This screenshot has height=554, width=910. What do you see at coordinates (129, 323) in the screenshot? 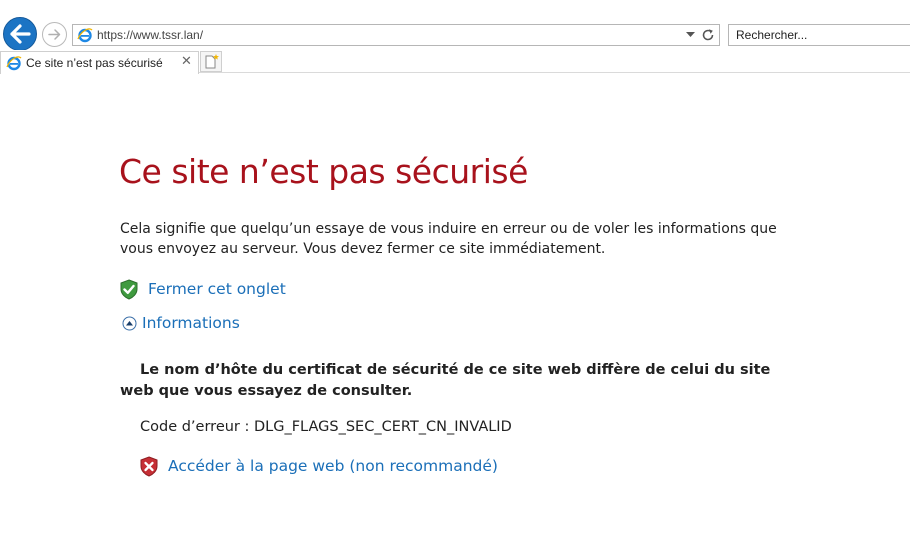
I see `collapse-arrow-icon` at bounding box center [129, 323].